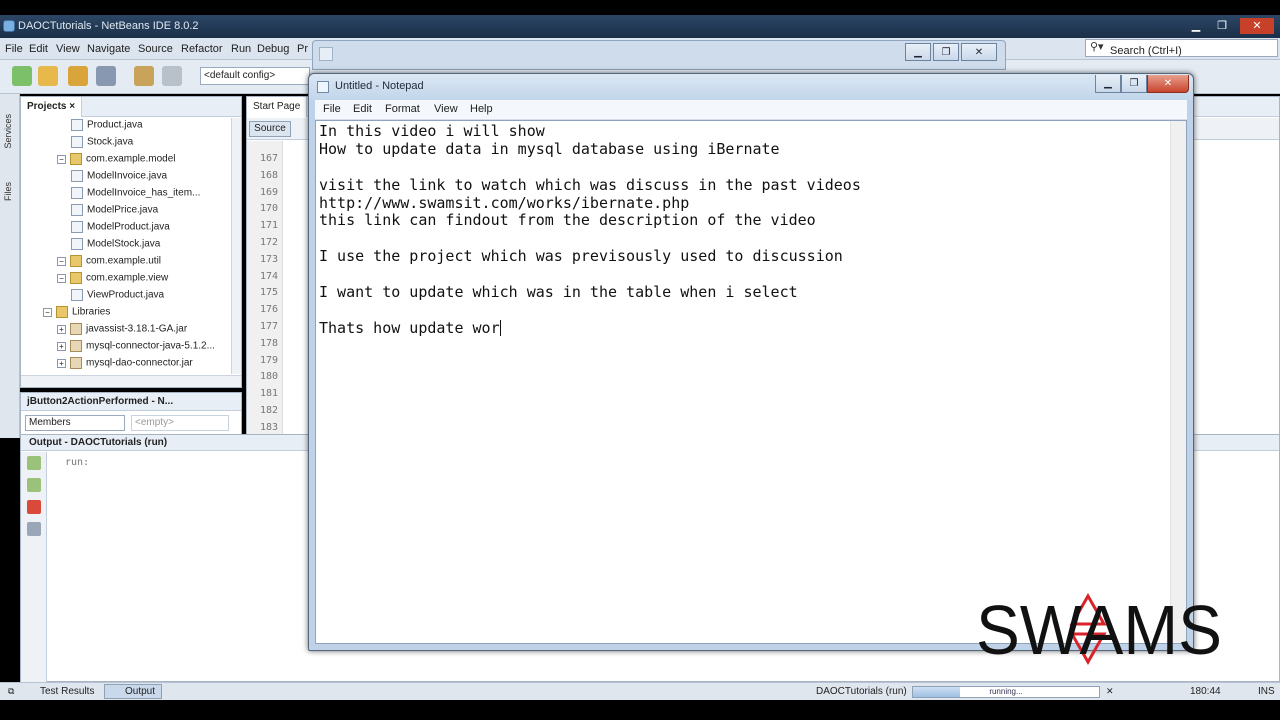 The width and height of the screenshot is (1280, 720). Describe the element at coordinates (14, 49) in the screenshot. I see `menu-file: File` at that location.